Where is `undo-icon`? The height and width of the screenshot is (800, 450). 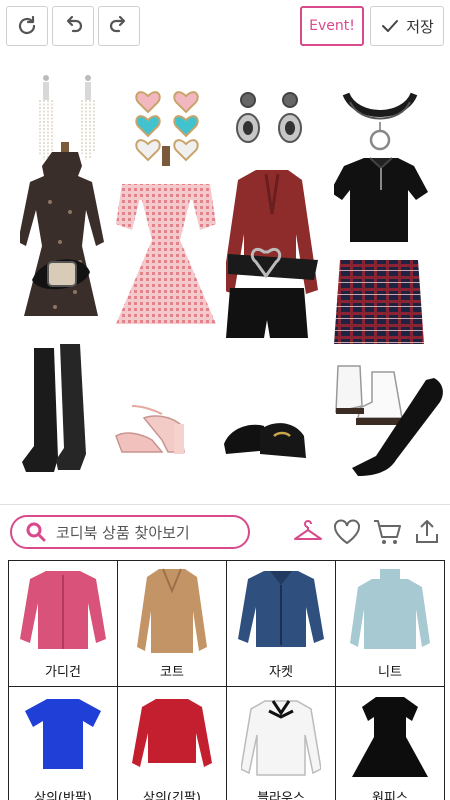 undo-icon is located at coordinates (74, 24).